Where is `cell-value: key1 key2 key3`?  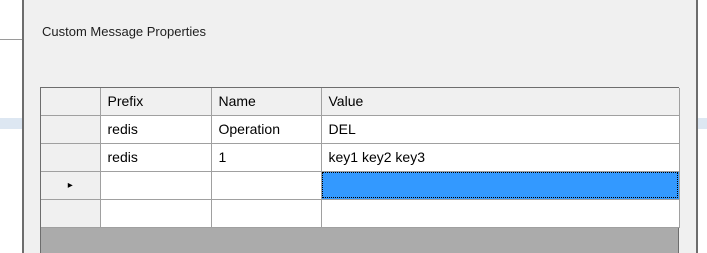 cell-value: key1 key2 key3 is located at coordinates (500, 157).